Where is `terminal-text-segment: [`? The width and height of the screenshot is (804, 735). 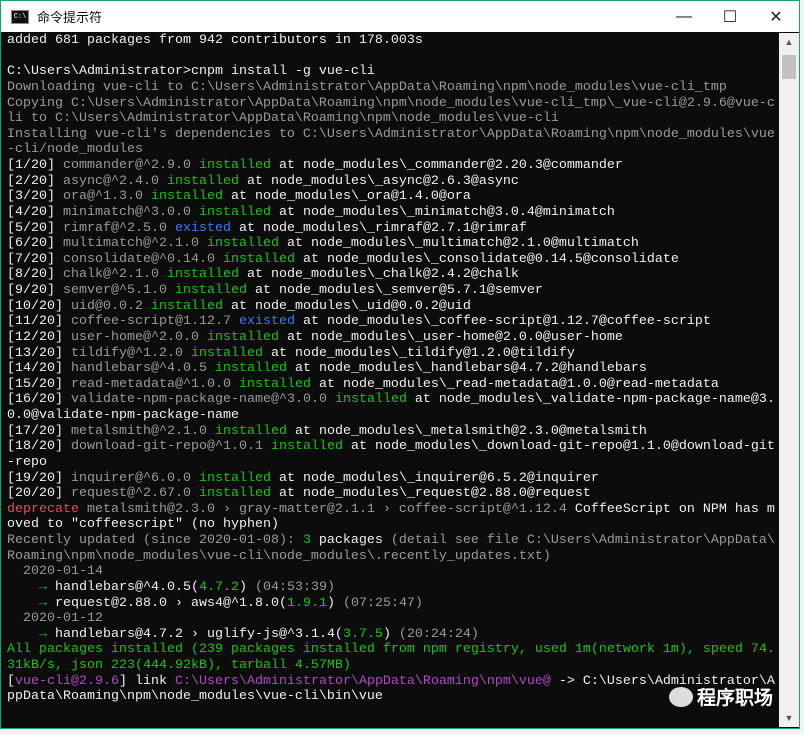
terminal-text-segment: [ is located at coordinates (11, 681).